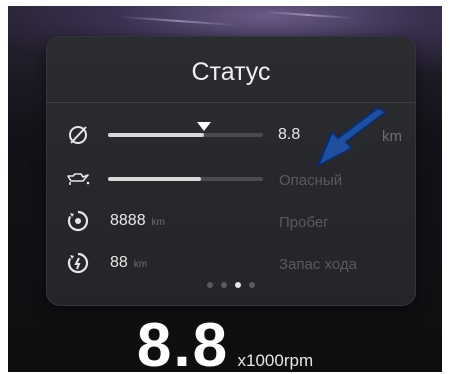  I want to click on odometer-label: Пробег, so click(304, 222).